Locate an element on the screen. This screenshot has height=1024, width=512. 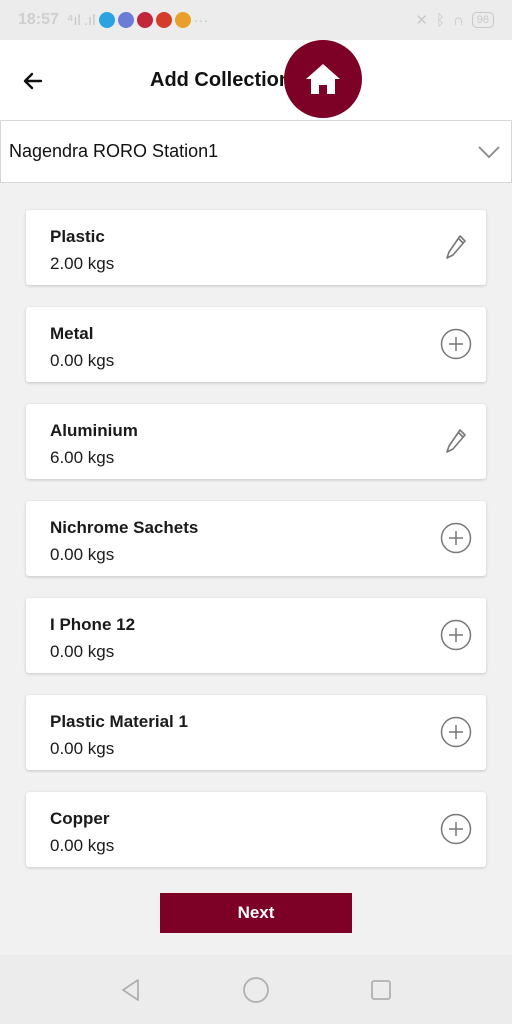
next-button: Next is located at coordinates (256, 913).